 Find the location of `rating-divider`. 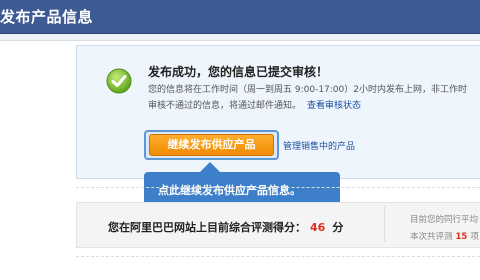

rating-divider is located at coordinates (384, 224).